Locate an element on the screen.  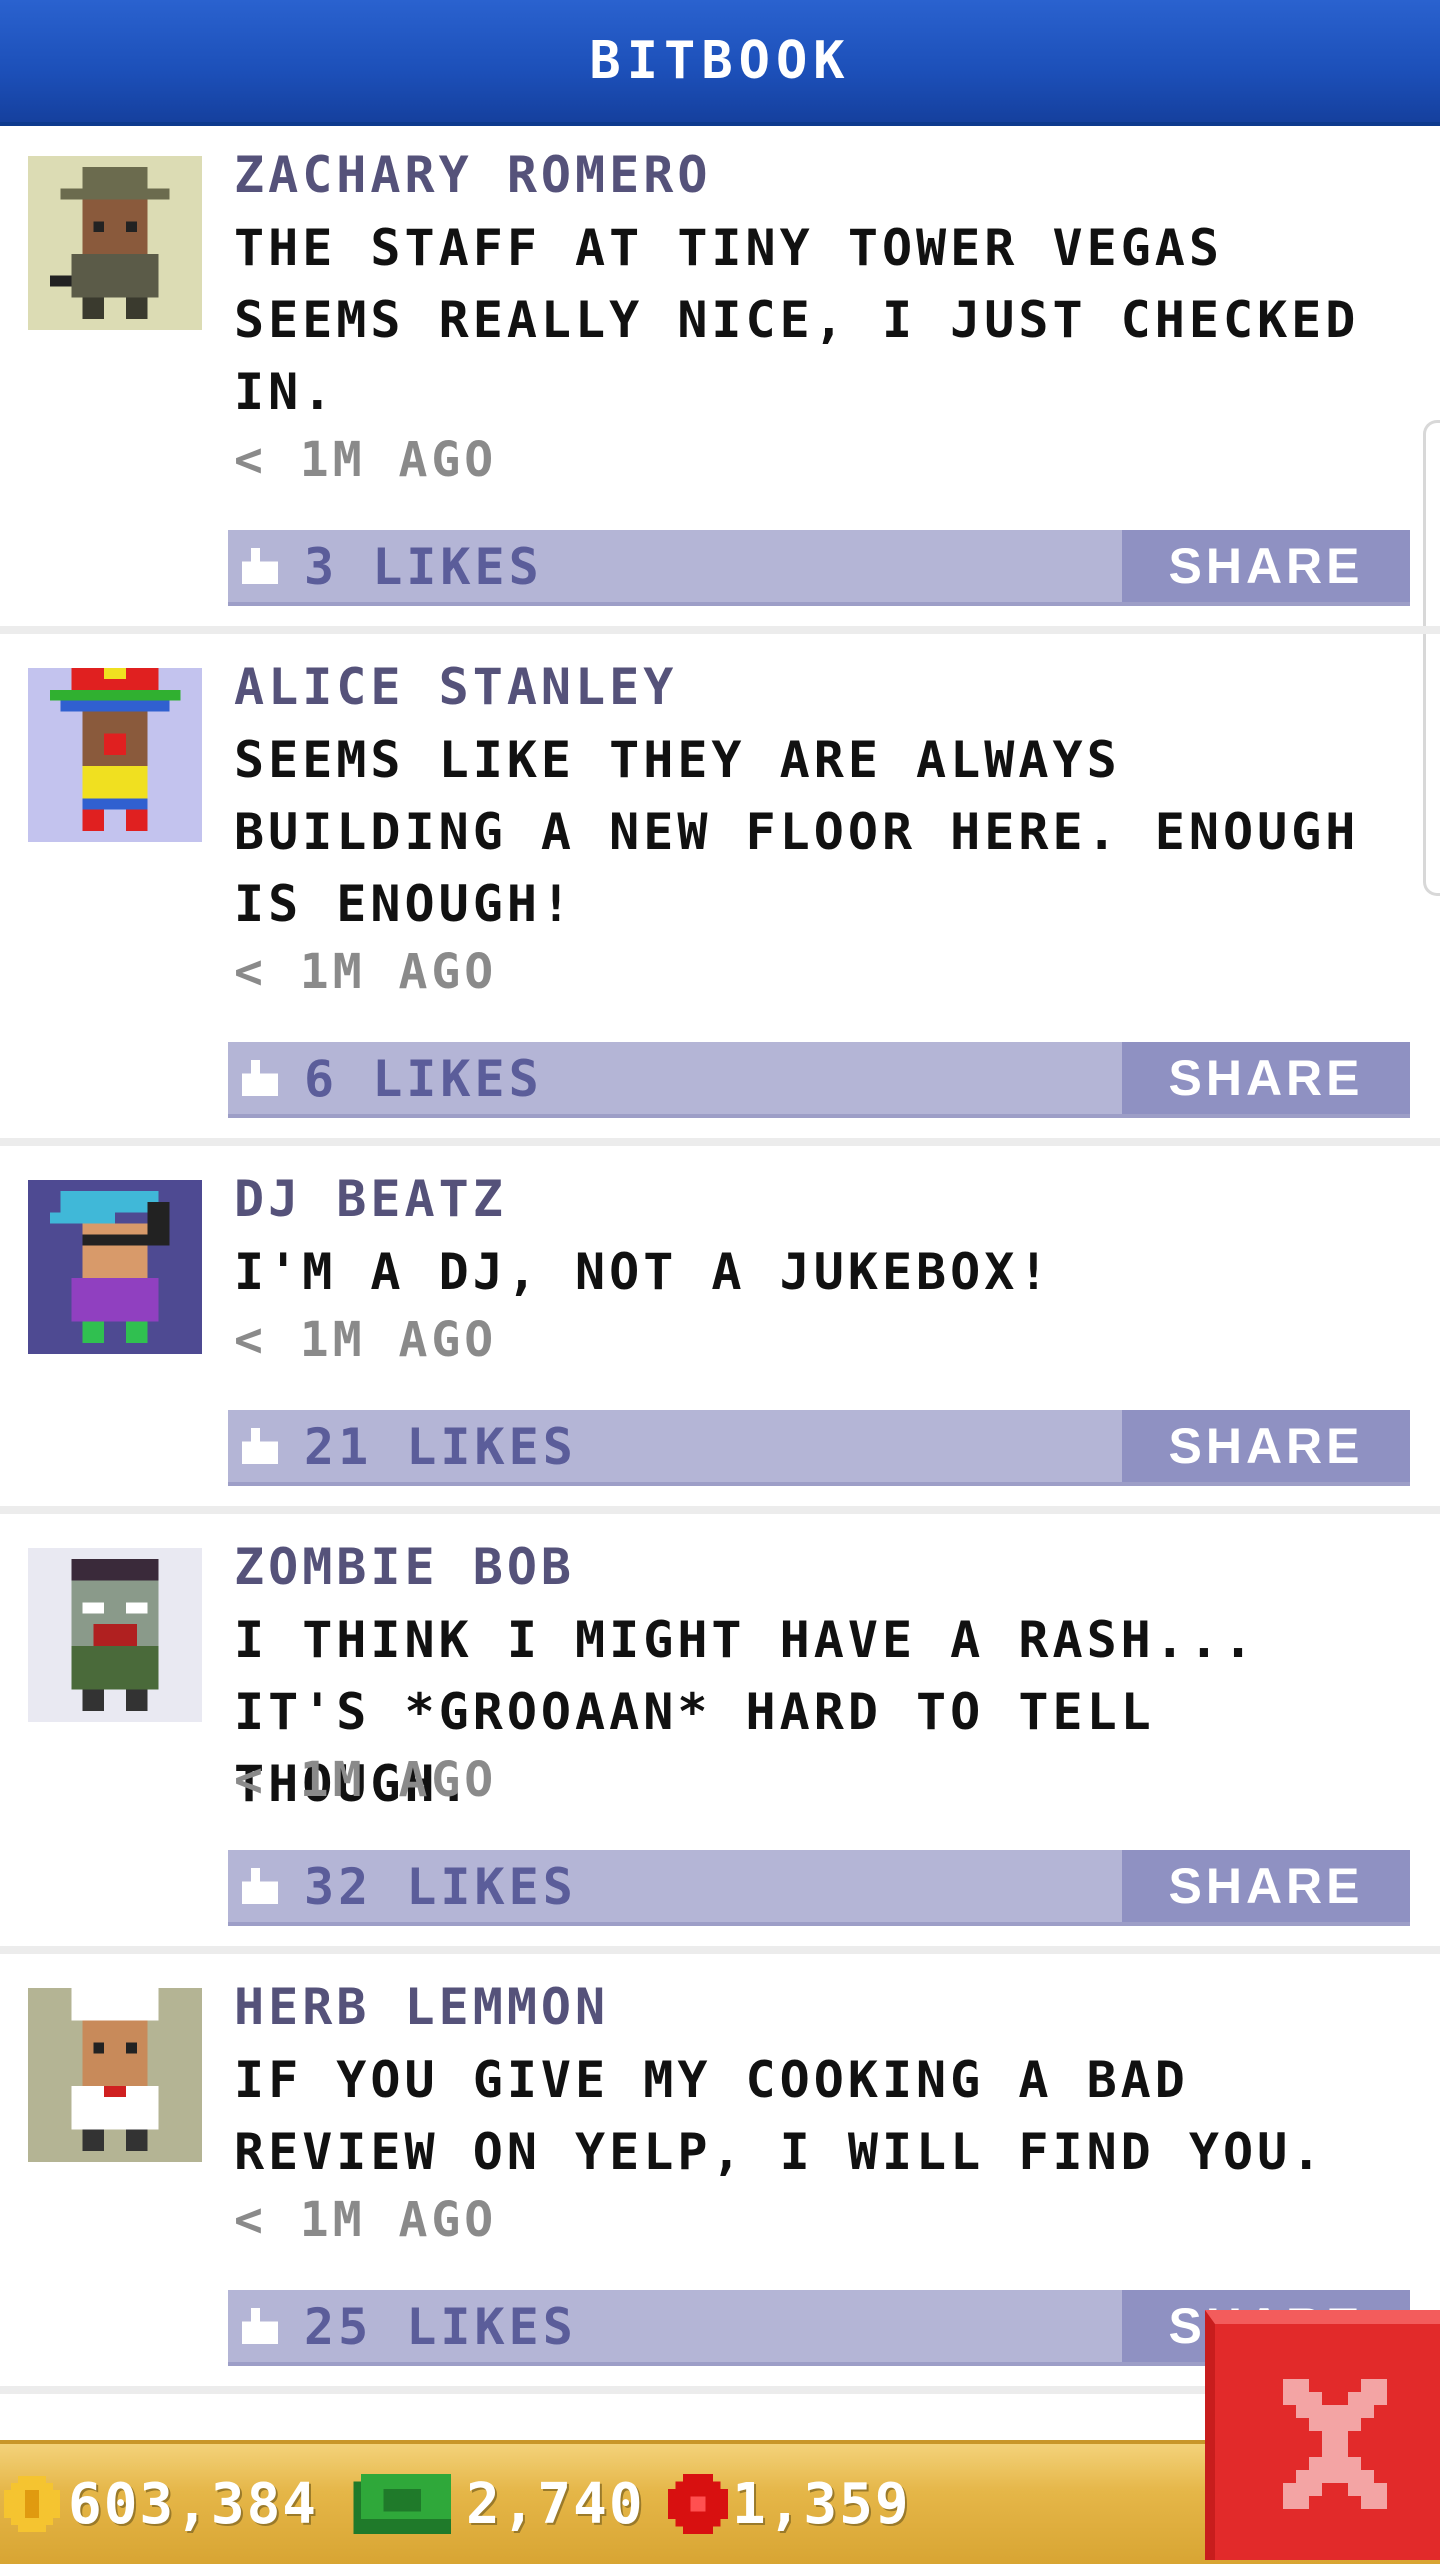
coins-stat: 603,384 is located at coordinates (161, 2504).